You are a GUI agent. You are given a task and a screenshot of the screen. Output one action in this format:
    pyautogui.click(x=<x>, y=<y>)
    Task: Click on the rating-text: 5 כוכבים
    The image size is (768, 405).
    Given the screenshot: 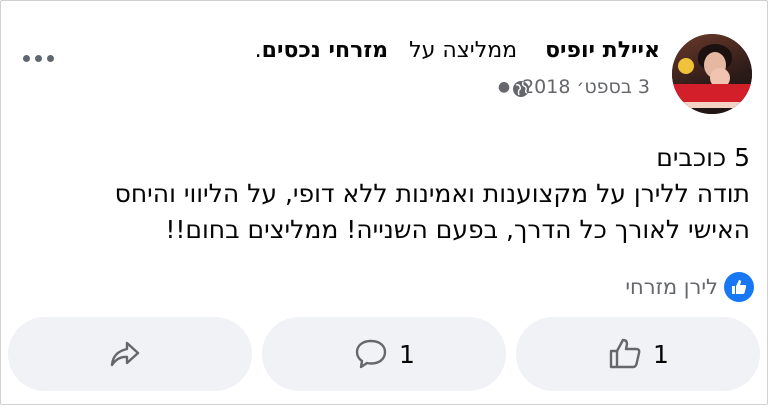 What is the action you would take?
    pyautogui.click(x=703, y=157)
    